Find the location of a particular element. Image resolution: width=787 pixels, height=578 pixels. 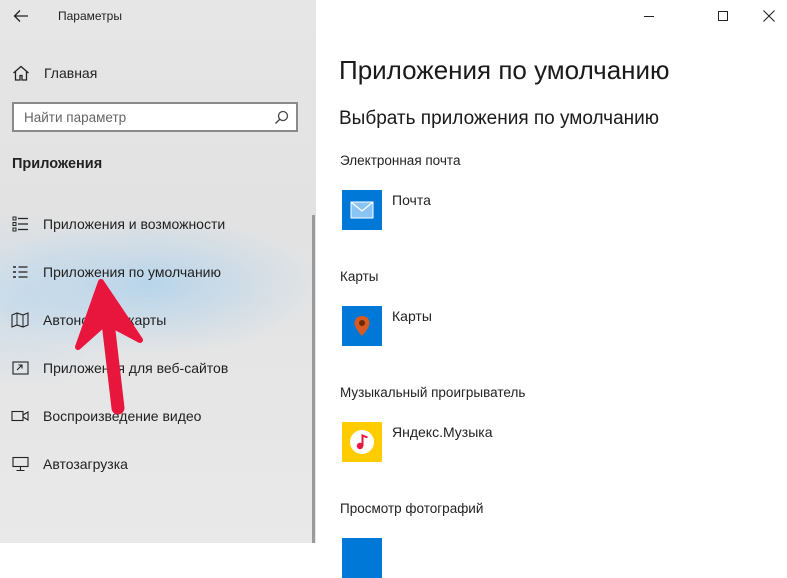

back-arrow-icon is located at coordinates (20, 16).